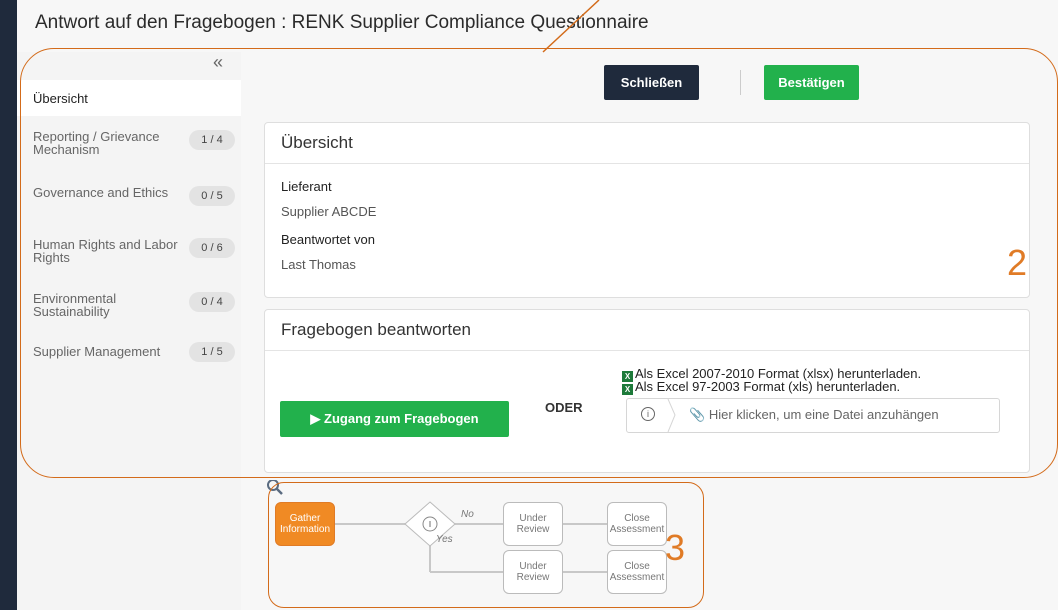  I want to click on progress-badge: 0 / 5, so click(212, 196).